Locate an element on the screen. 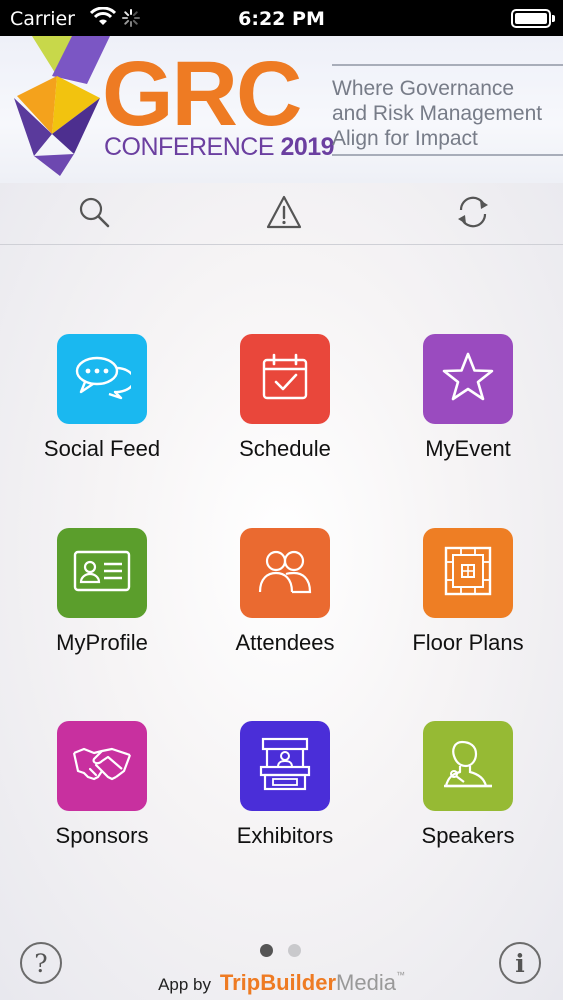 The width and height of the screenshot is (563, 1000). tagline-line-2: and Risk Management is located at coordinates (437, 113).